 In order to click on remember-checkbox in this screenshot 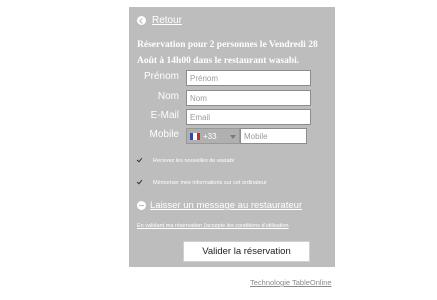, I will do `click(140, 182)`.